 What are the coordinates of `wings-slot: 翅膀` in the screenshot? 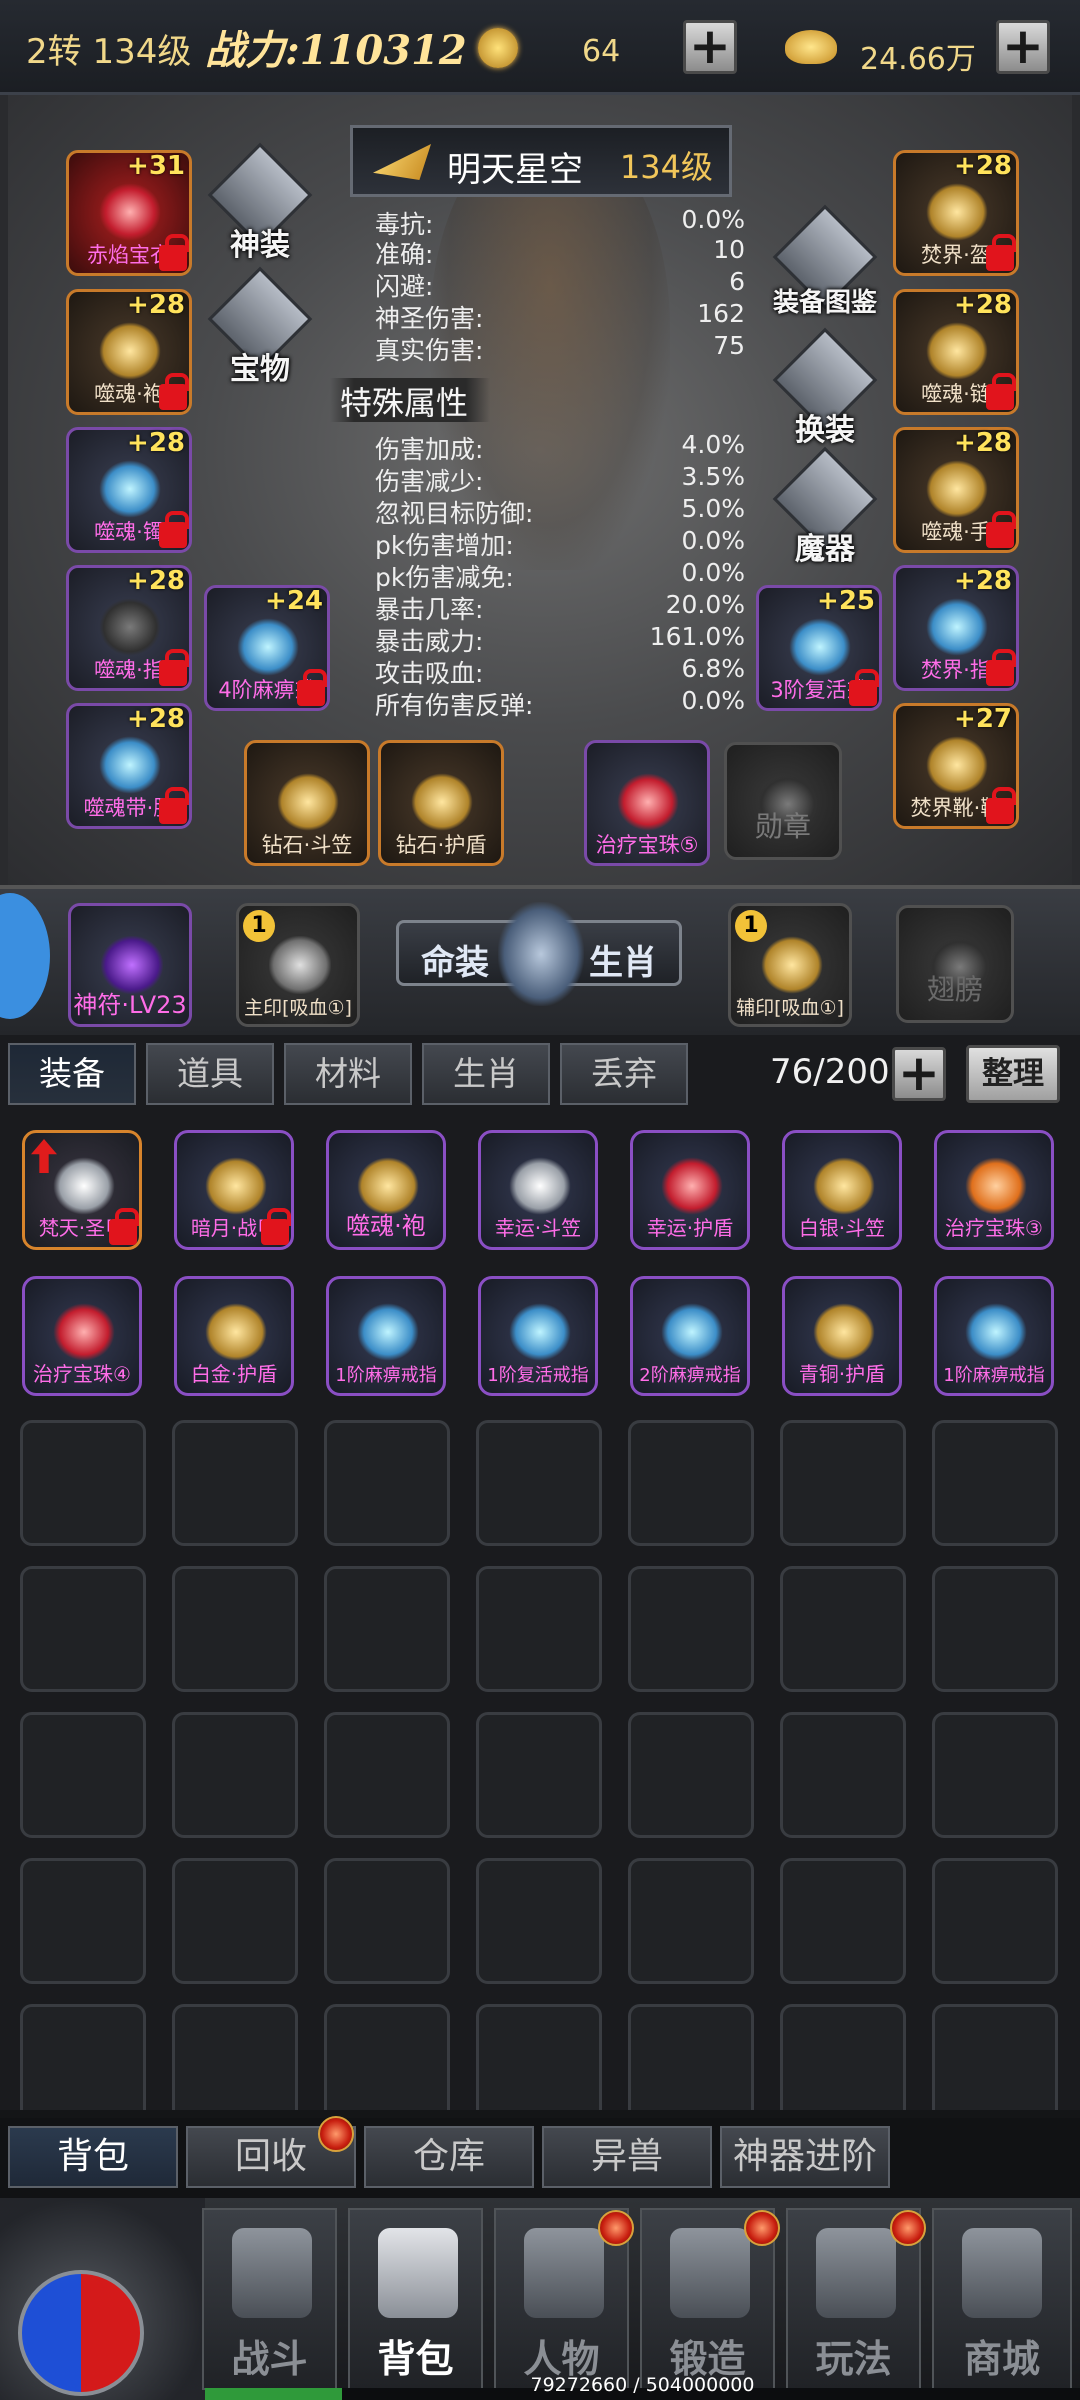 It's located at (955, 964).